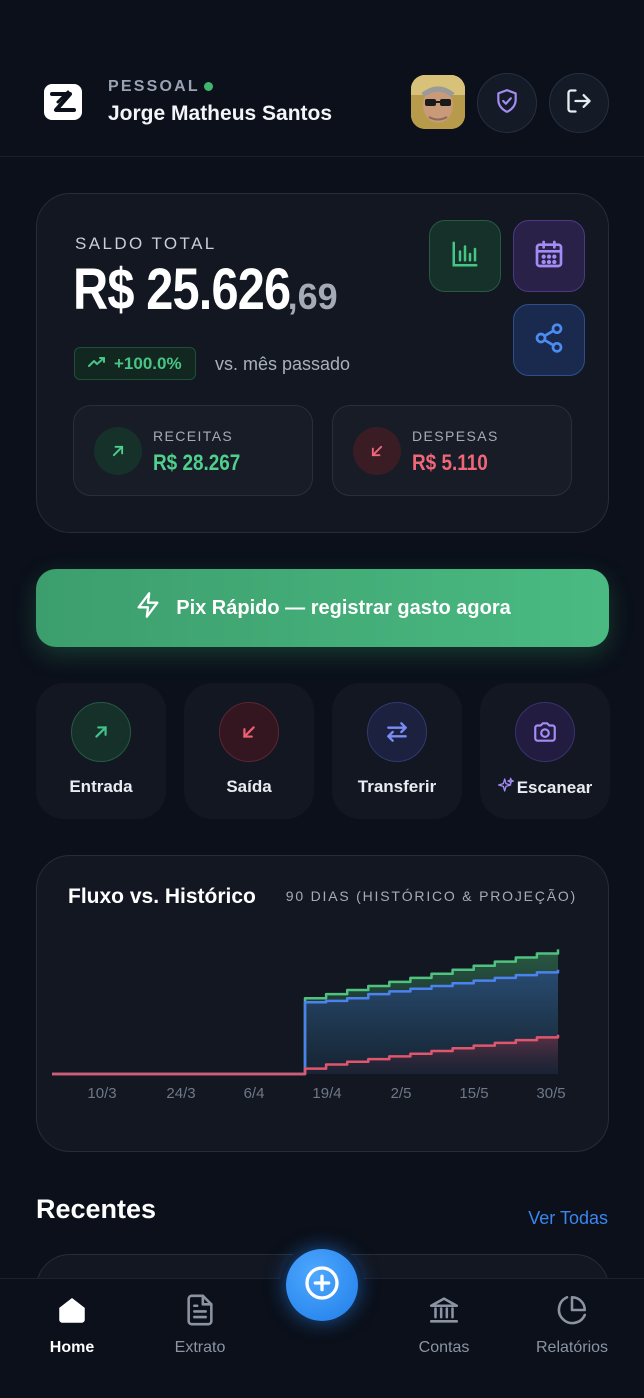 The height and width of the screenshot is (1398, 644). I want to click on calendar-icon, so click(549, 256).